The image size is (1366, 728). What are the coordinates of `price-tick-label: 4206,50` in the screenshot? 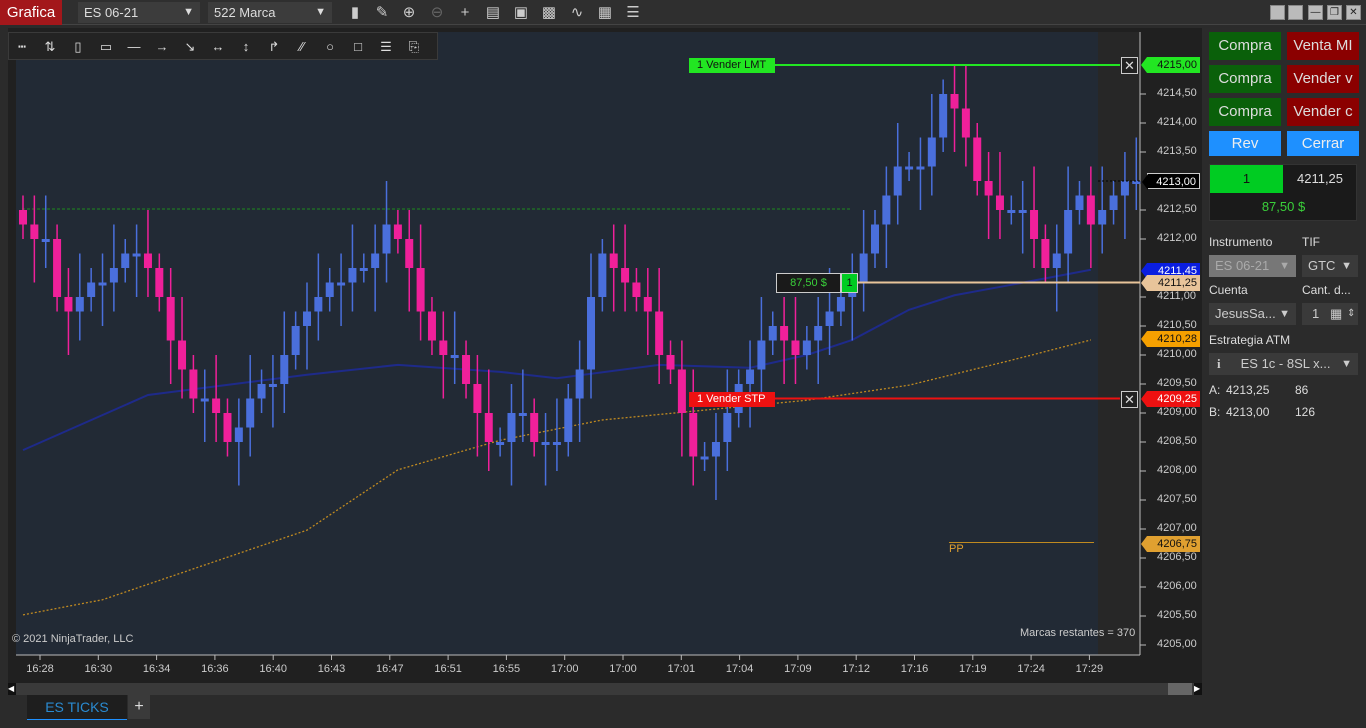 It's located at (1177, 557).